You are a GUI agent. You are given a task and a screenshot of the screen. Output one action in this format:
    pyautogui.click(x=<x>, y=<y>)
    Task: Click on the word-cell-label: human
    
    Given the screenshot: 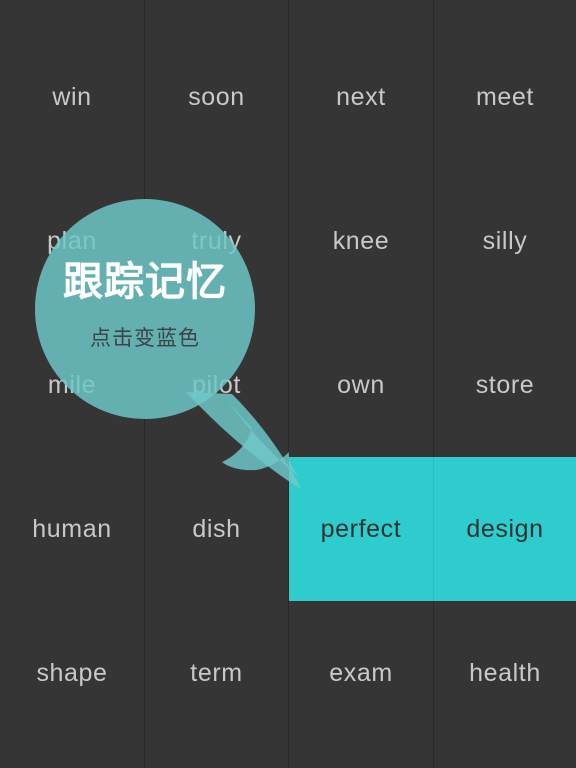 What is the action you would take?
    pyautogui.click(x=72, y=528)
    